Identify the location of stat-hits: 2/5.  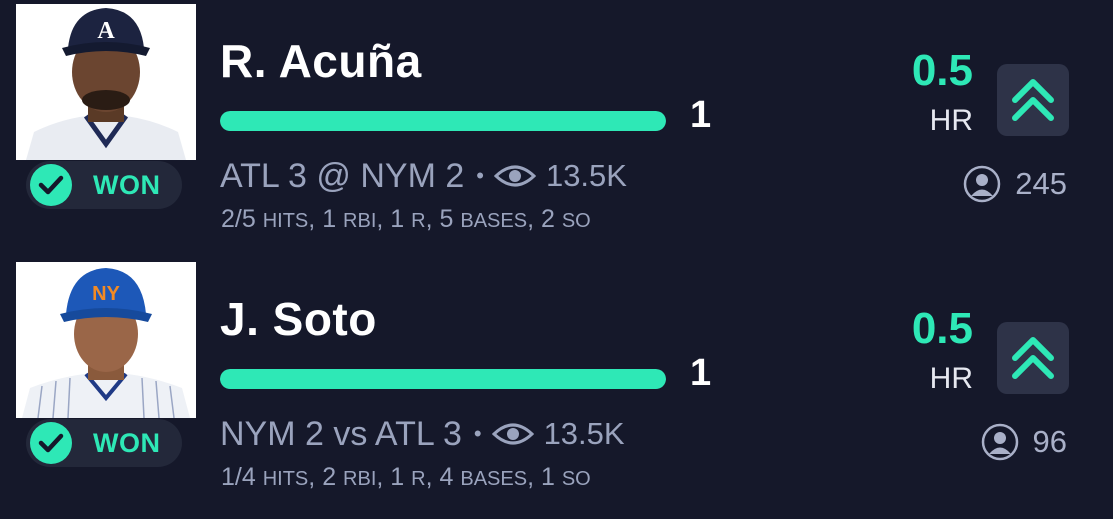
(238, 219).